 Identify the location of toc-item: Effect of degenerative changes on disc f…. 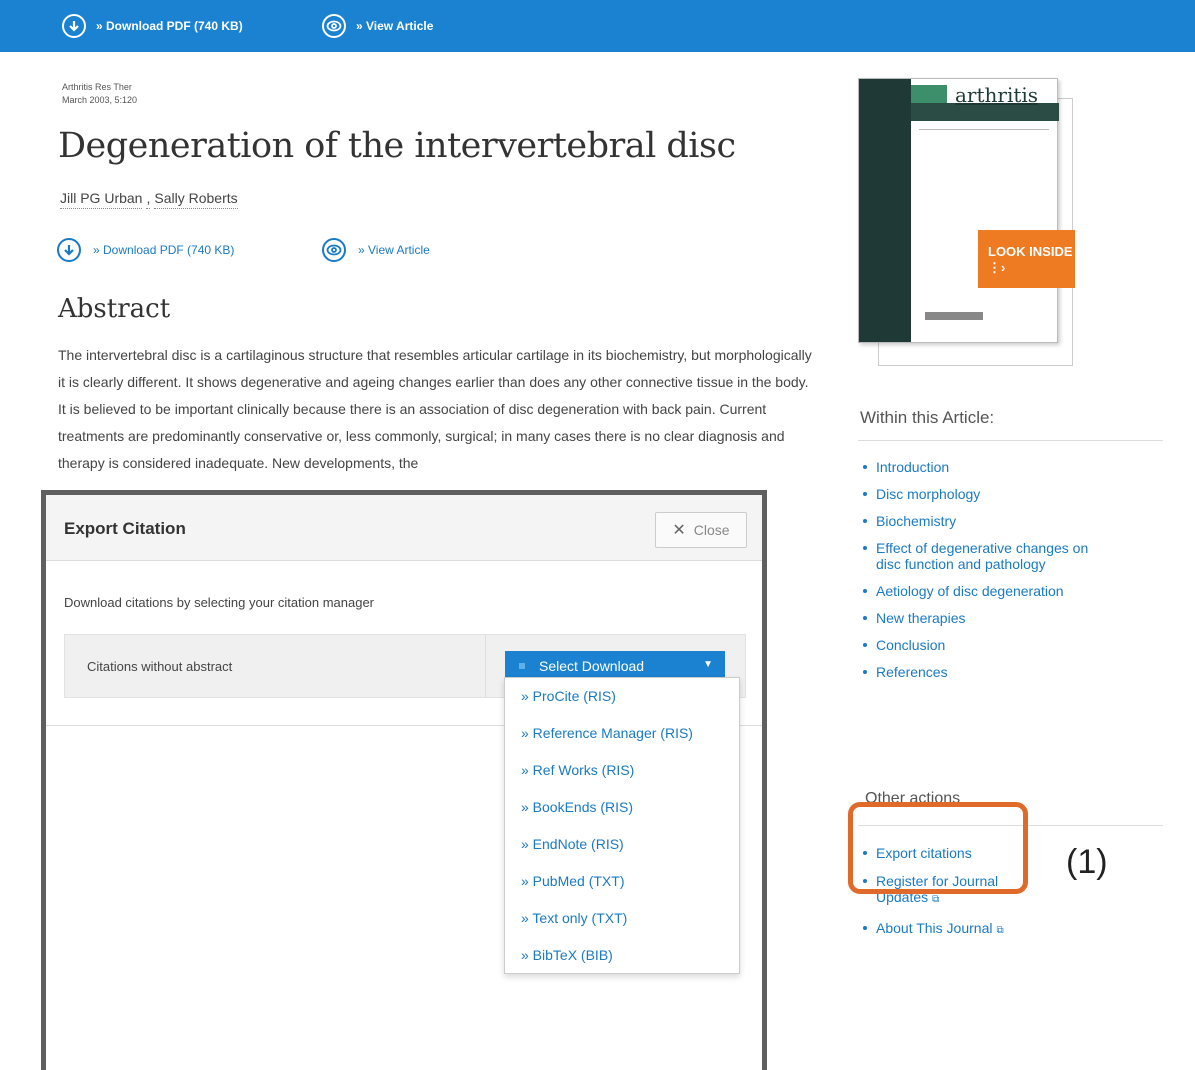
(977, 556).